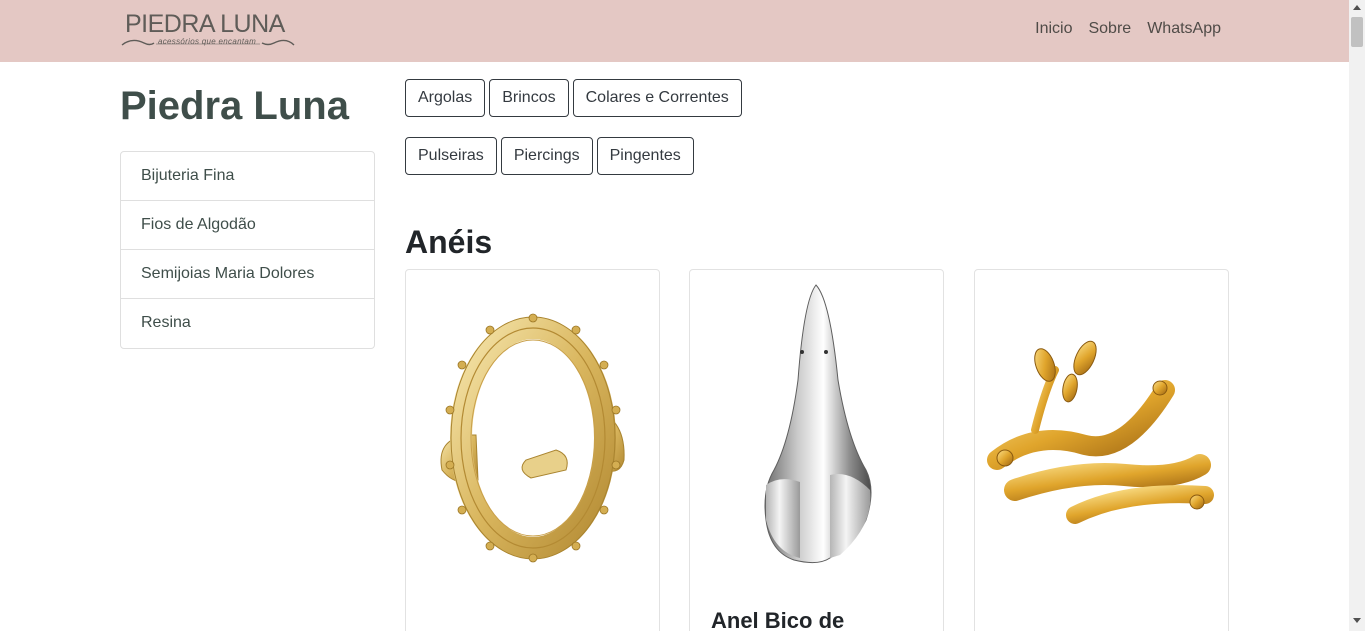 This screenshot has width=1365, height=631. Describe the element at coordinates (1101, 435) in the screenshot. I see `product-image-gold-branch-ring` at that location.